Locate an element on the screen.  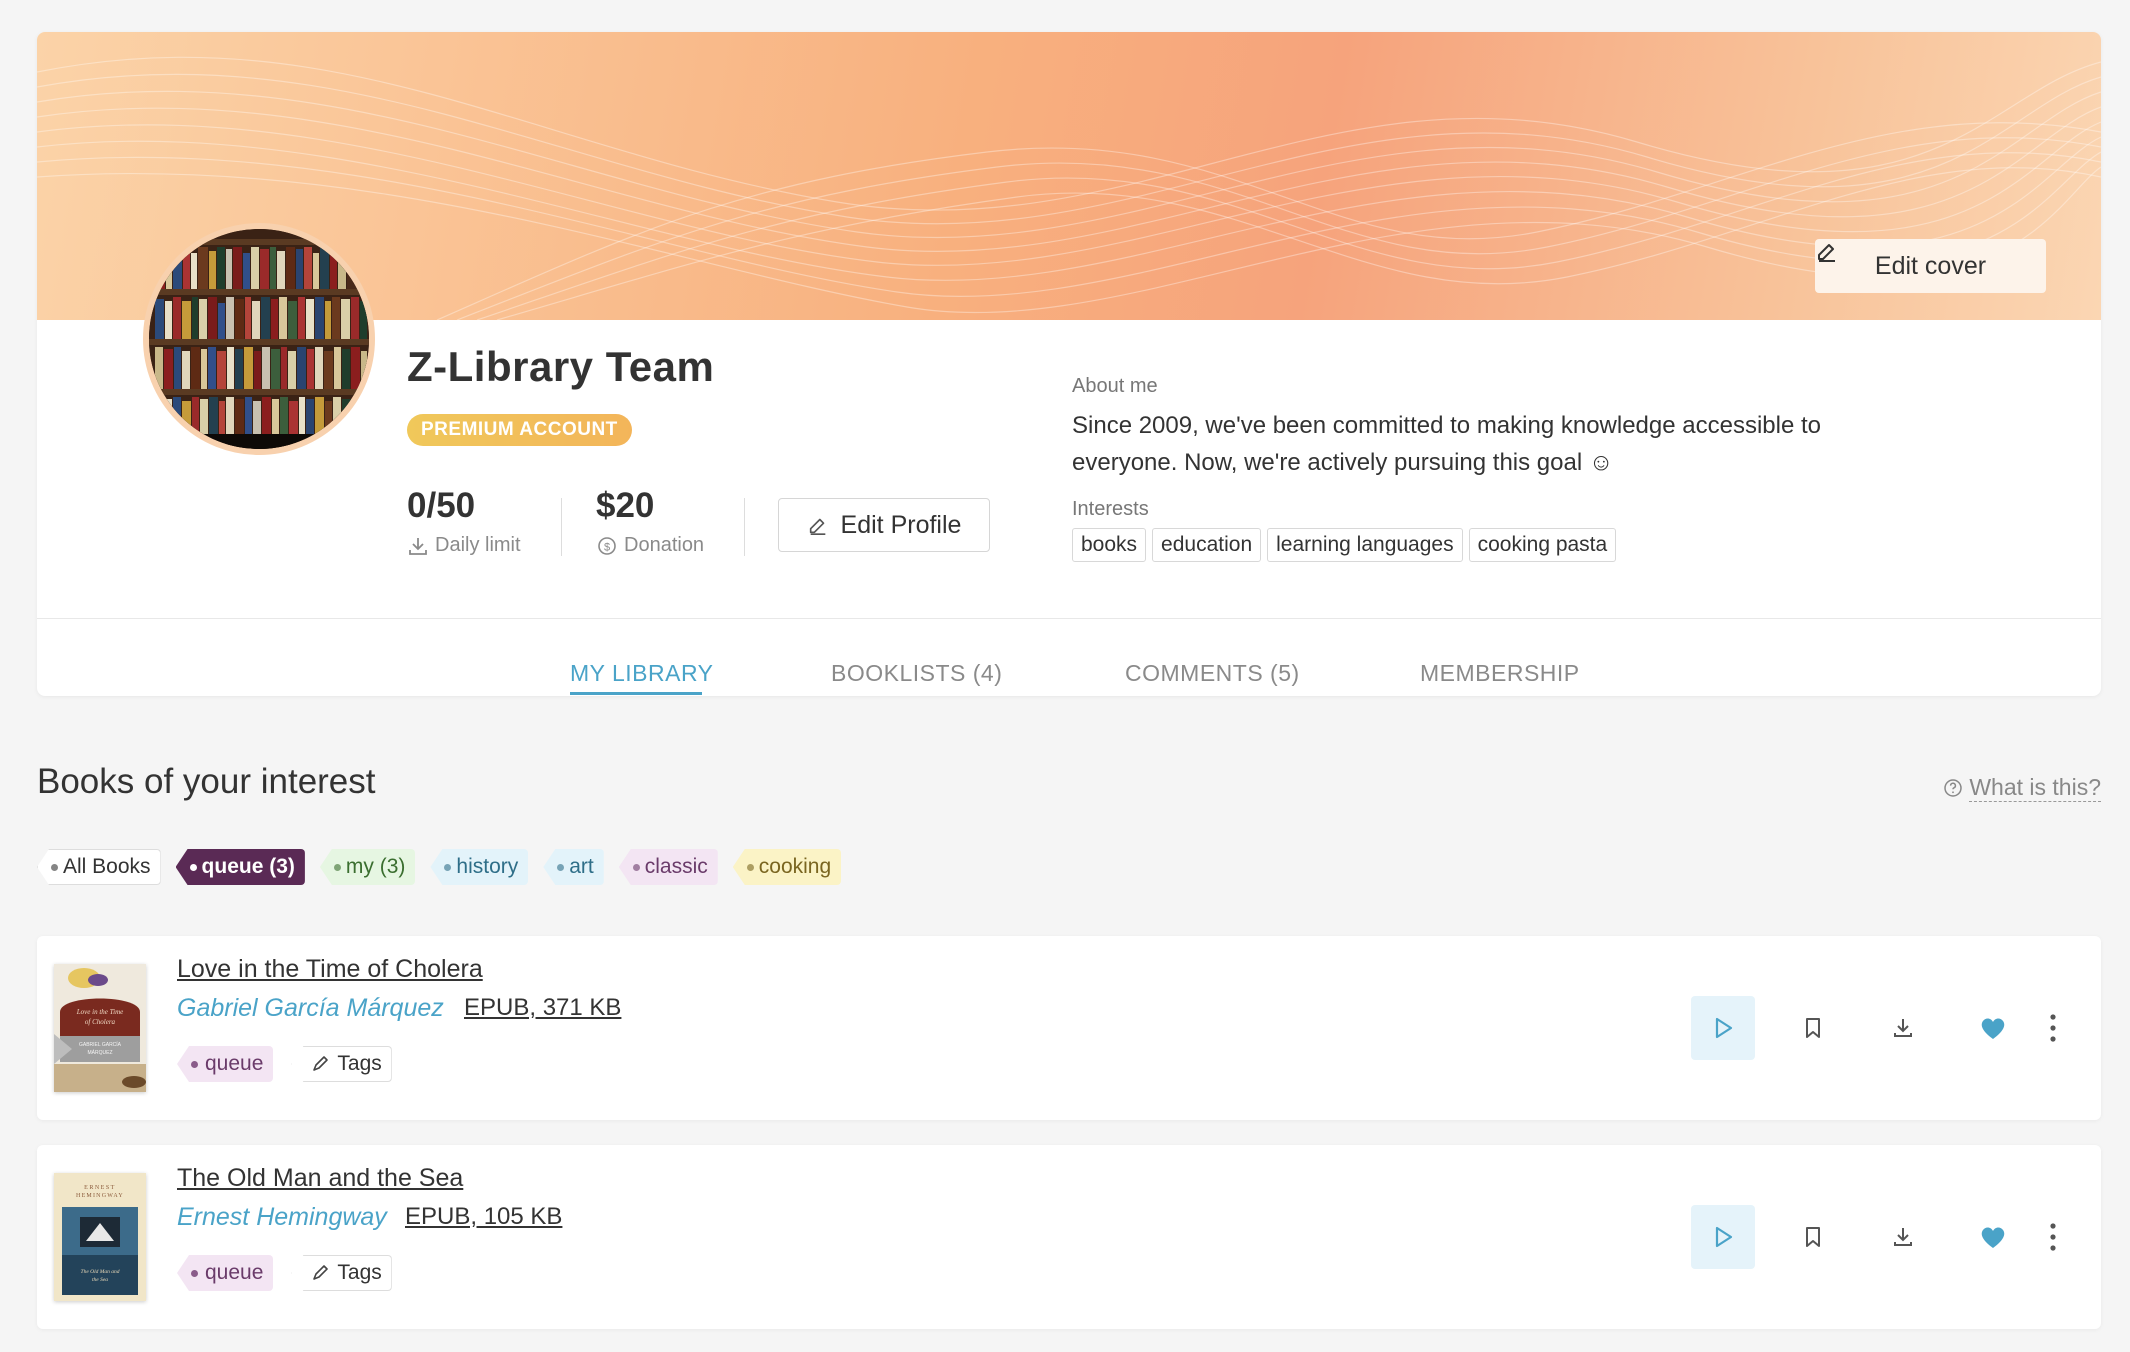
interest-tag: education is located at coordinates (1207, 545).